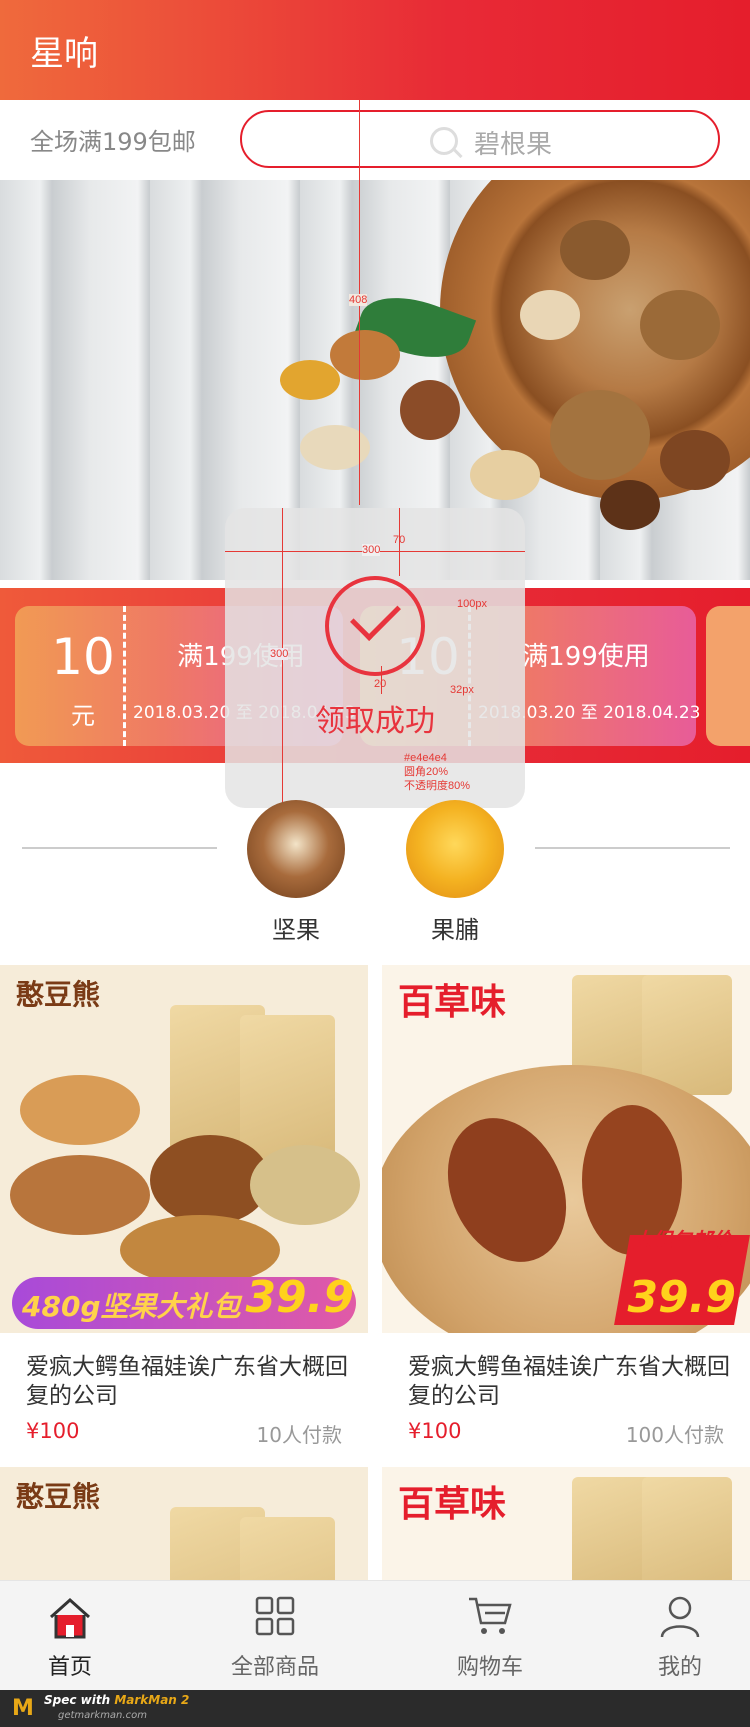 This screenshot has width=750, height=1727. I want to click on product-image: 百草味 大促包邮价 39.9, so click(566, 1149).